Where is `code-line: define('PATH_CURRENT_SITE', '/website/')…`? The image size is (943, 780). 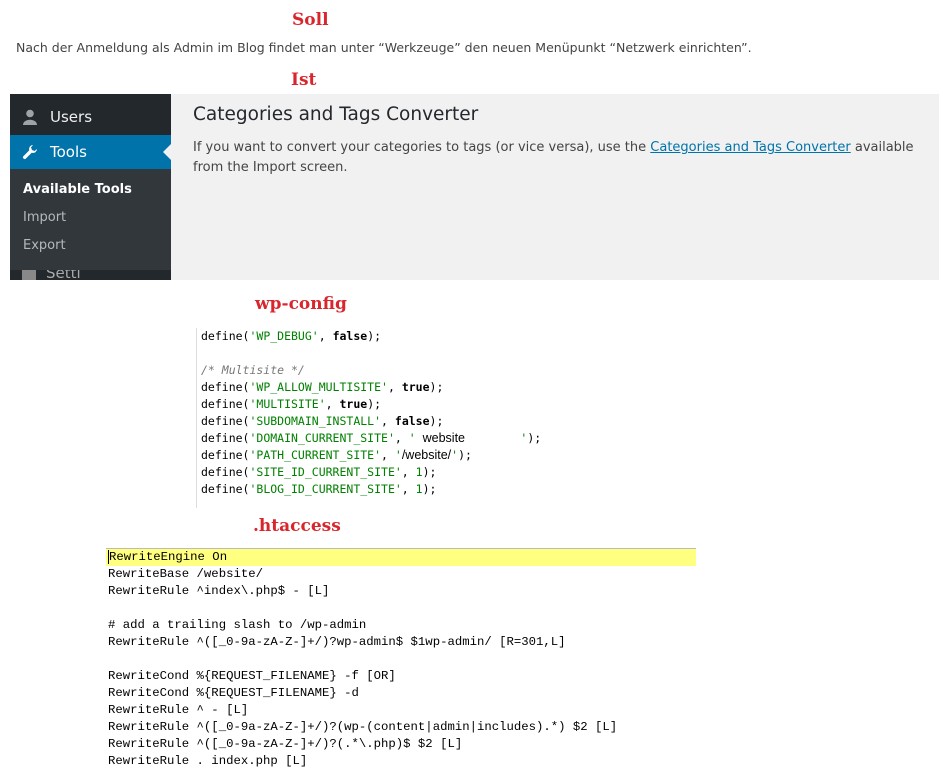
code-line: define('PATH_CURRENT_SITE', '/website/')… is located at coordinates (336, 455).